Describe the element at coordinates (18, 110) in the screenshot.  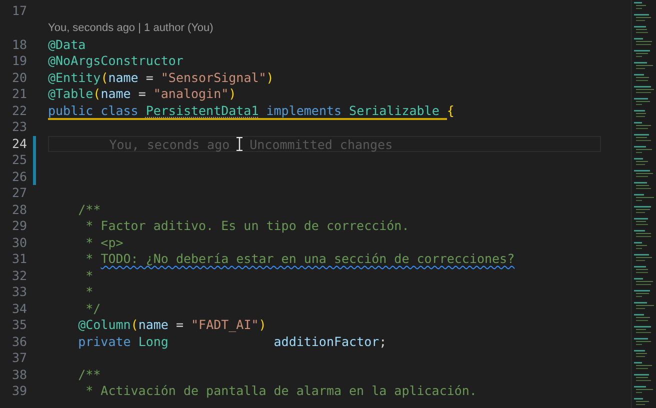
I see `line-number: 22` at that location.